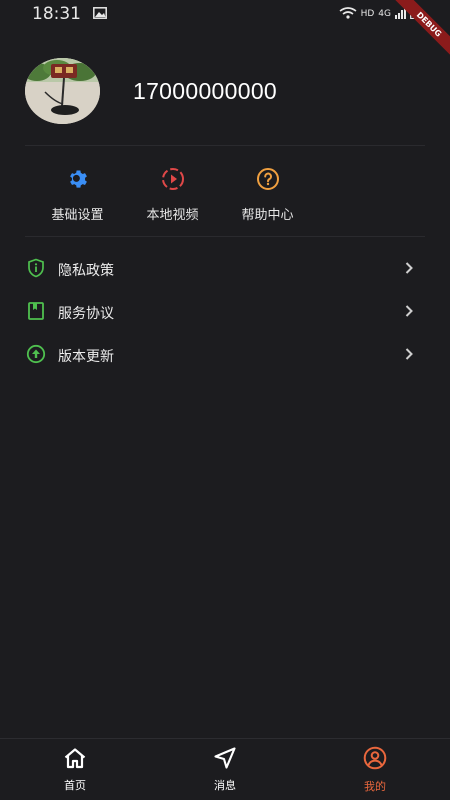 This screenshot has width=450, height=800. I want to click on wifi-icon, so click(348, 14).